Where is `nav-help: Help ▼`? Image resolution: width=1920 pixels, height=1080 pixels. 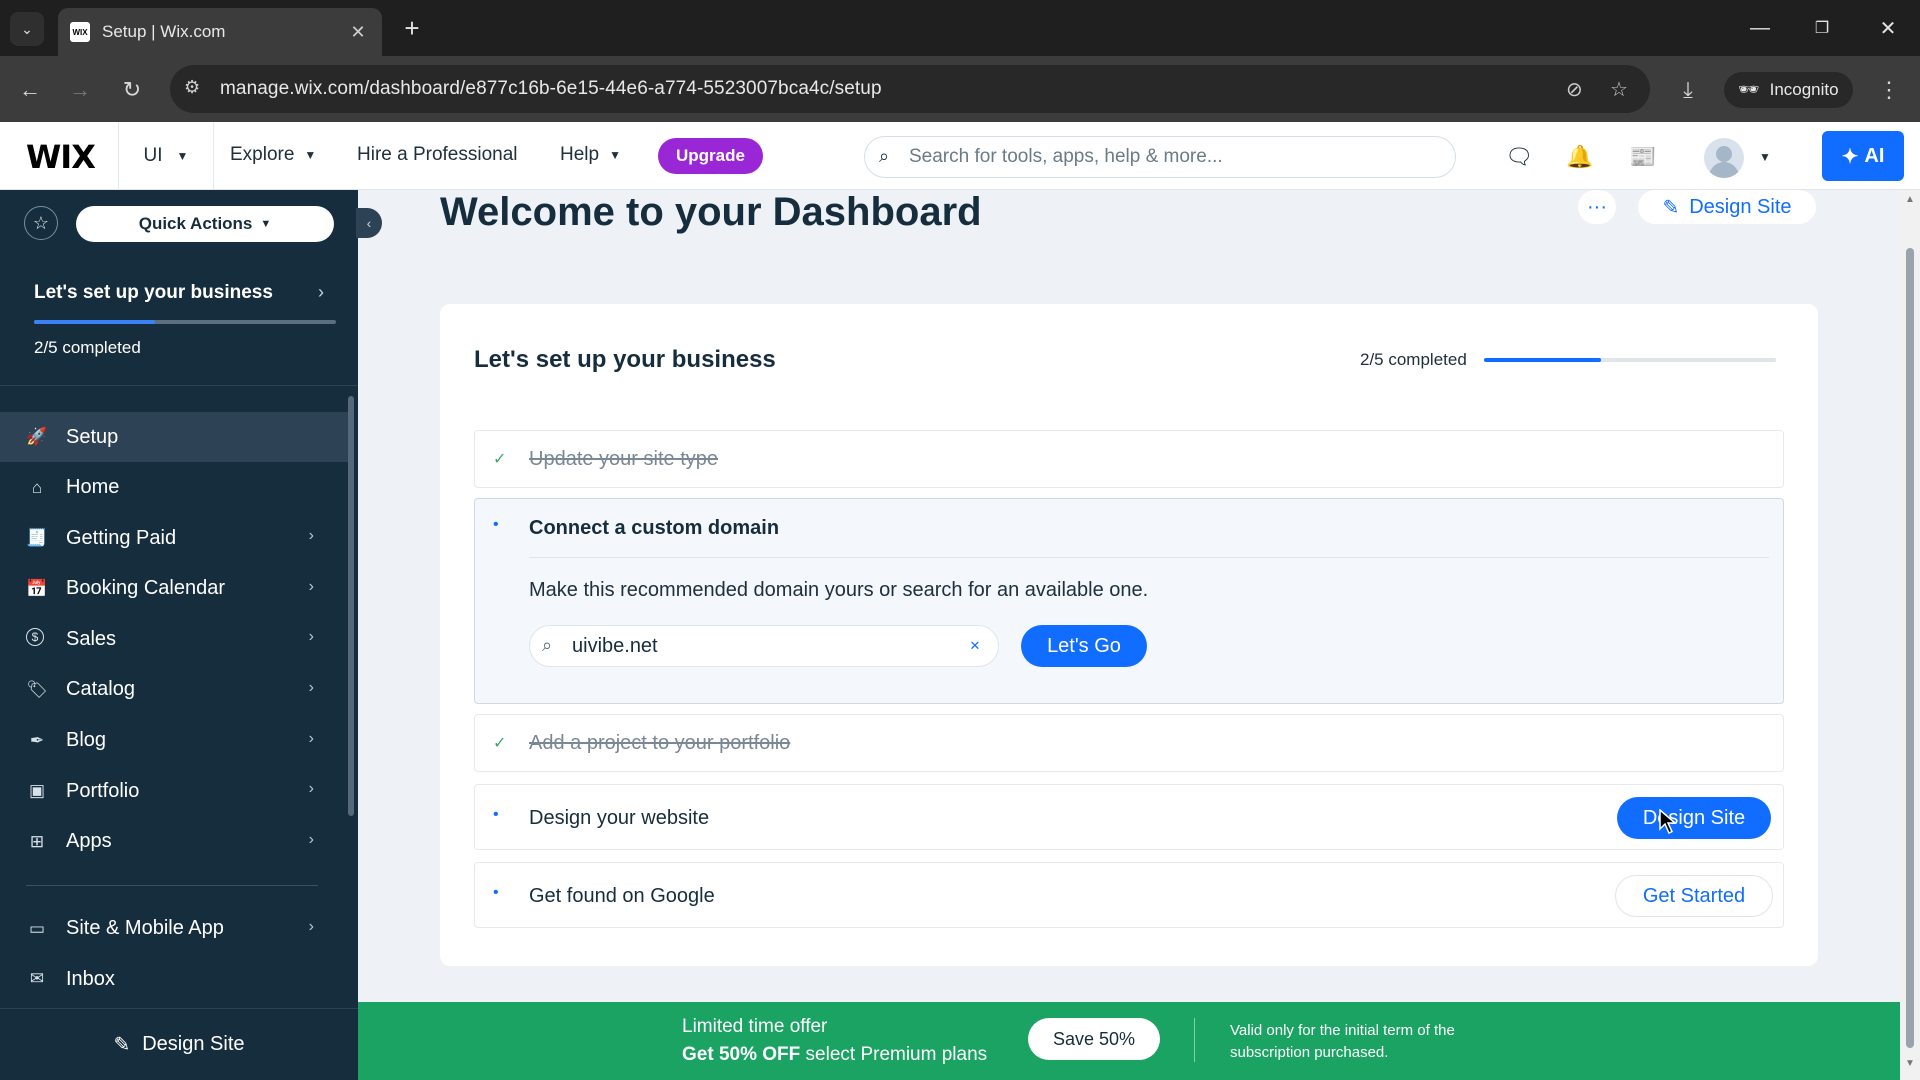
nav-help: Help ▼ is located at coordinates (590, 155).